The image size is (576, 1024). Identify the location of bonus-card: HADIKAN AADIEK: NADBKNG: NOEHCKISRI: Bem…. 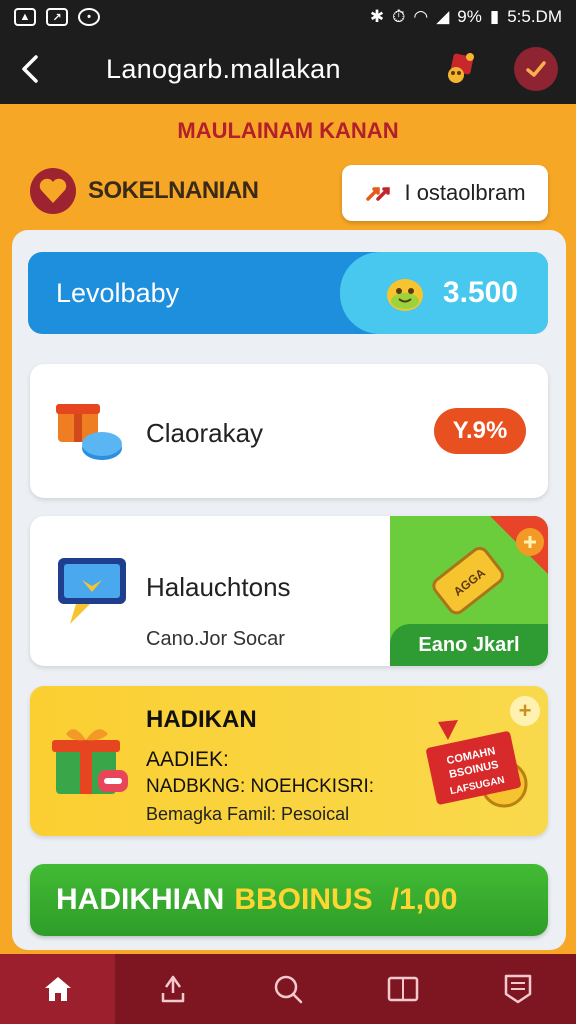
(289, 761).